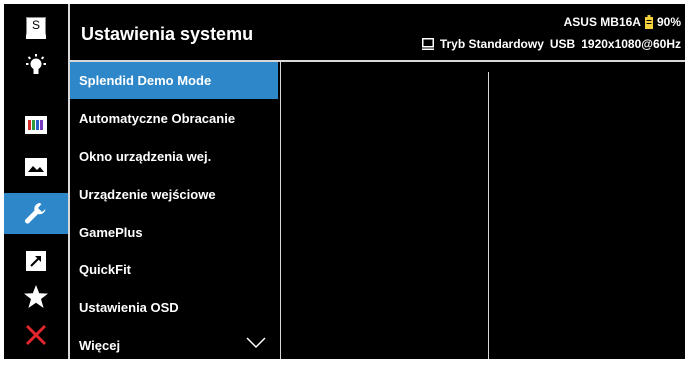 This screenshot has width=689, height=365. Describe the element at coordinates (648, 22) in the screenshot. I see `battery-icon` at that location.